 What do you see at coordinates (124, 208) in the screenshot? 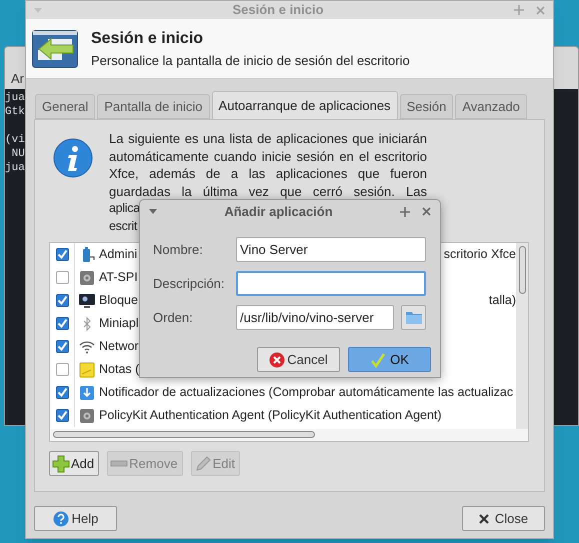
I see `info-text-fragment: aplica` at bounding box center [124, 208].